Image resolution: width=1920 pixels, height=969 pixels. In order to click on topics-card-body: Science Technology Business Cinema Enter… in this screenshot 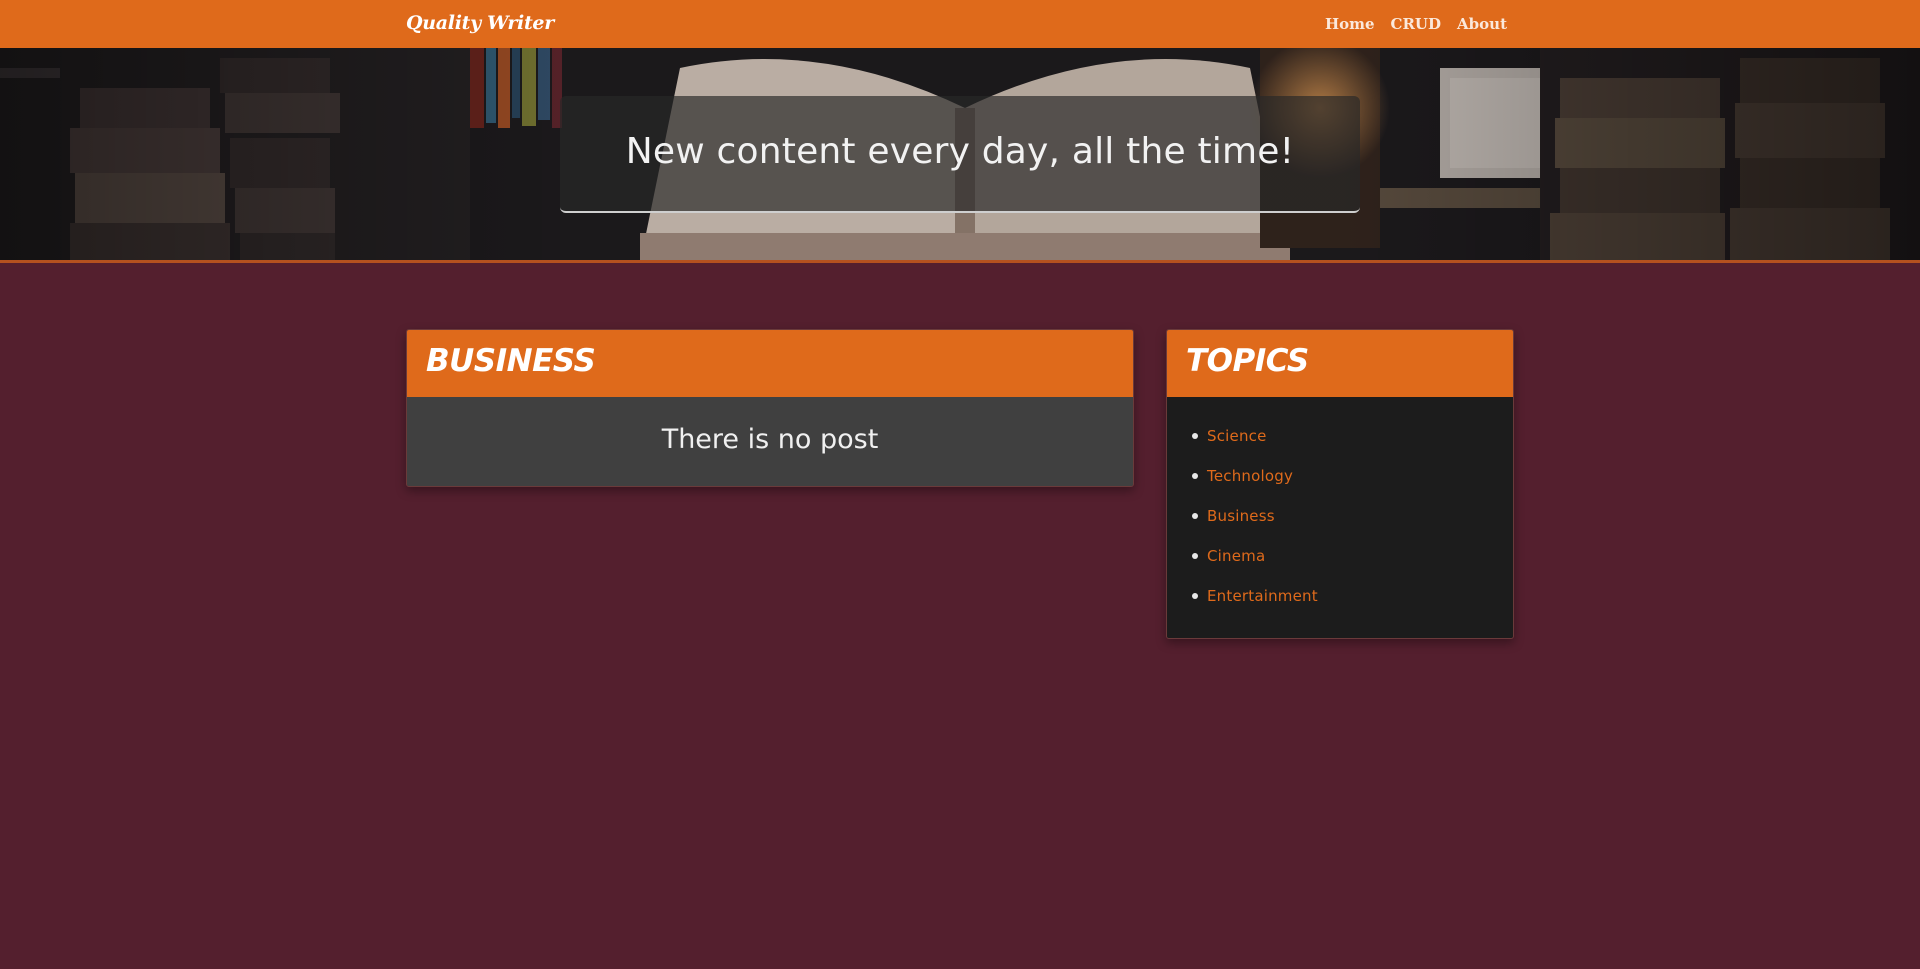, I will do `click(1340, 517)`.